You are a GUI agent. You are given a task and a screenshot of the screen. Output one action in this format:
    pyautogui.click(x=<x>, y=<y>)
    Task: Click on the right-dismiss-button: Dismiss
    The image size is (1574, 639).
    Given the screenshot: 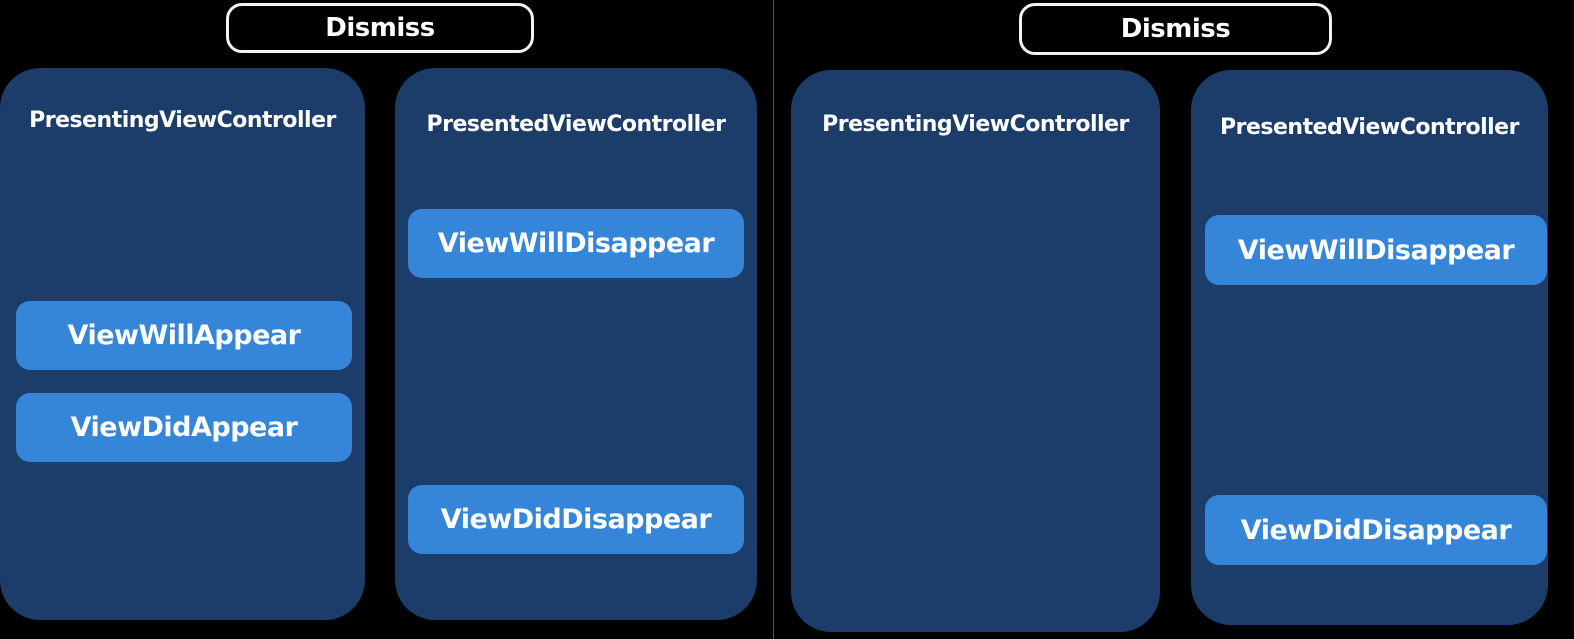 What is the action you would take?
    pyautogui.click(x=1175, y=29)
    